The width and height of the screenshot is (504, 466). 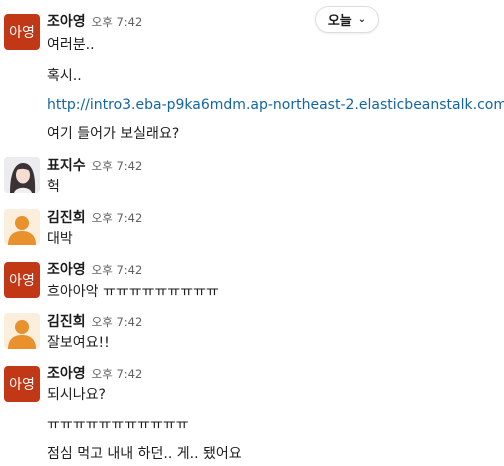 What do you see at coordinates (64, 76) in the screenshot?
I see `message-text: 혹시..` at bounding box center [64, 76].